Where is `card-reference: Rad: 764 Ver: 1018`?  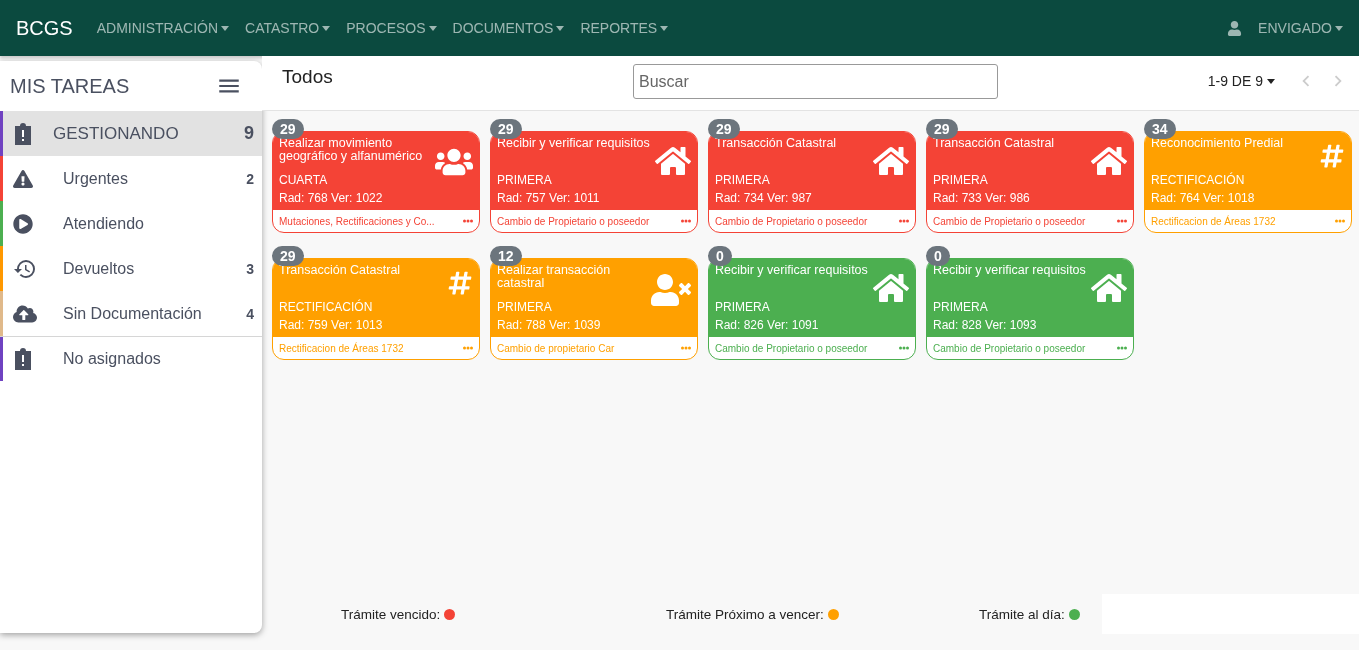 card-reference: Rad: 764 Ver: 1018 is located at coordinates (1203, 198).